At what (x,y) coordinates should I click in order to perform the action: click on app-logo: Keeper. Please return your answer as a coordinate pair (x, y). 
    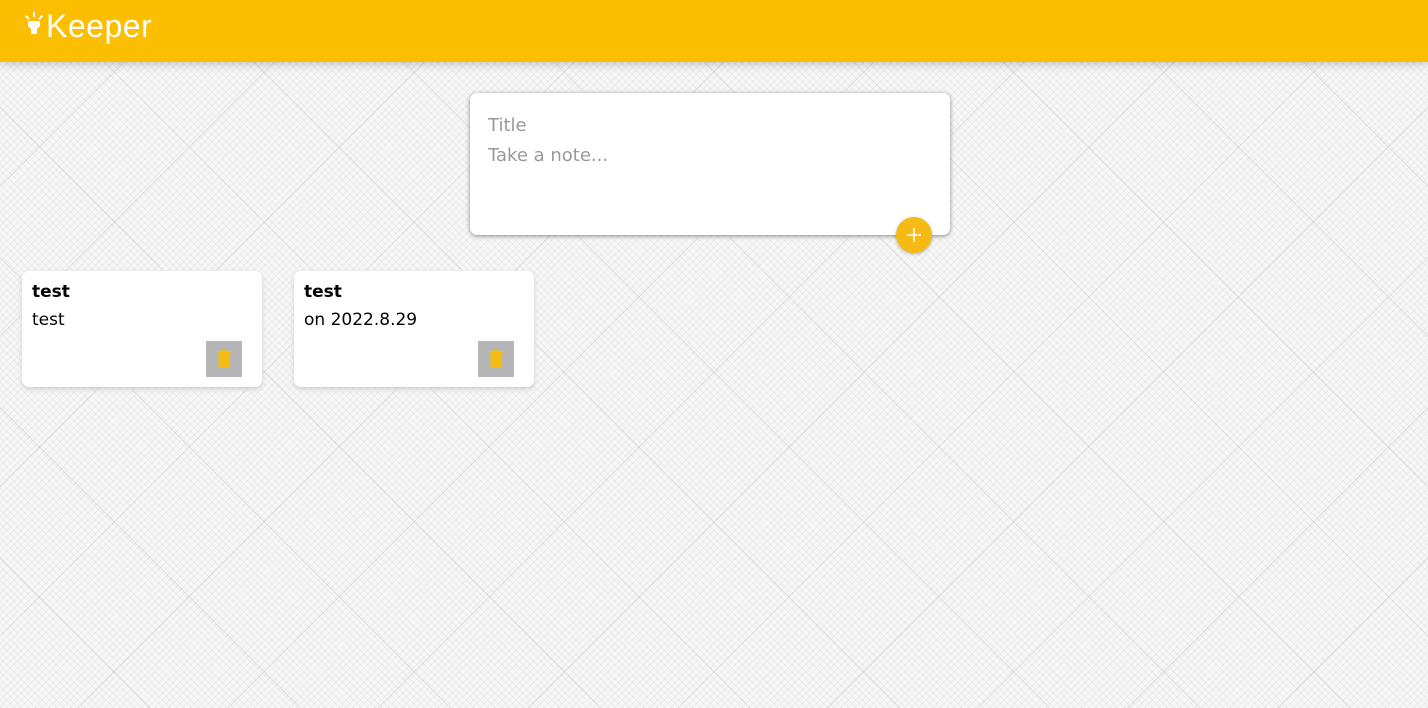
    Looking at the image, I should click on (88, 26).